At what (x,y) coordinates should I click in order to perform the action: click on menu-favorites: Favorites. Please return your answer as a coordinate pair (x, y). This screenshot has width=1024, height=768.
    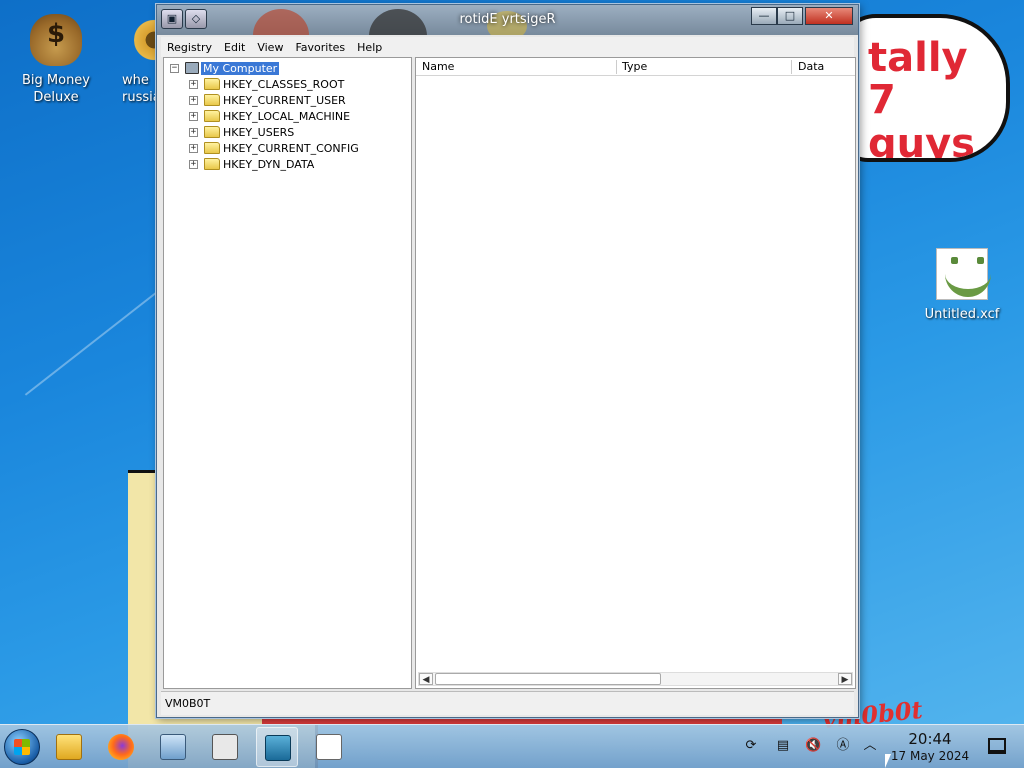
    Looking at the image, I should click on (320, 47).